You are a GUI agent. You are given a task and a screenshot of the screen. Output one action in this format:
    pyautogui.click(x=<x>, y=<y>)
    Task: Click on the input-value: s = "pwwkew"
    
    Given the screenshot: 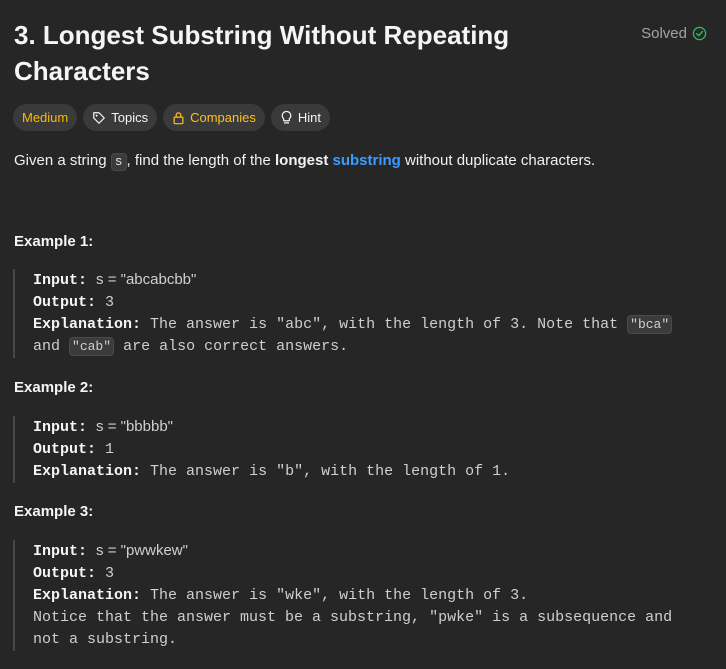 What is the action you would take?
    pyautogui.click(x=142, y=550)
    